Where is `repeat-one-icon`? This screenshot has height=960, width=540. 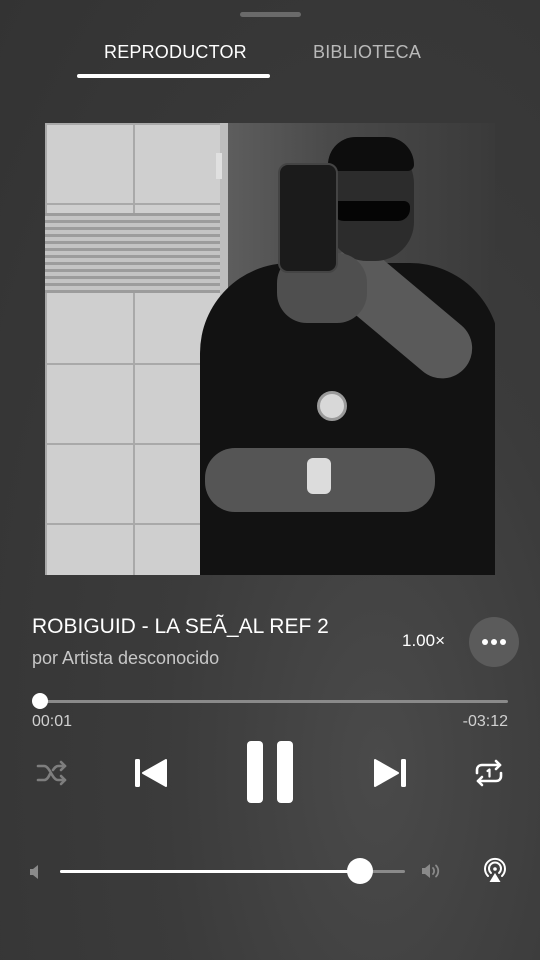
repeat-one-icon is located at coordinates (489, 773).